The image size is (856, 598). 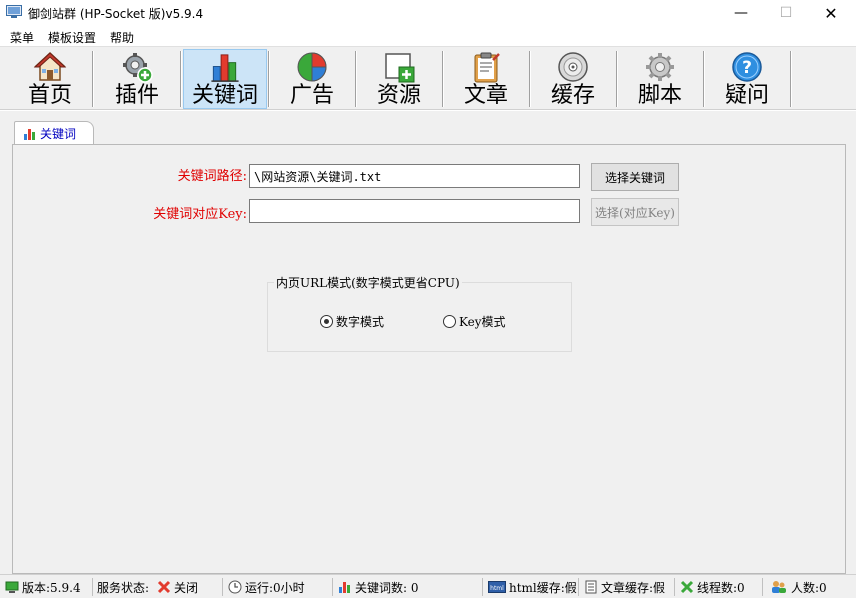 I want to click on document-icon, so click(x=591, y=587).